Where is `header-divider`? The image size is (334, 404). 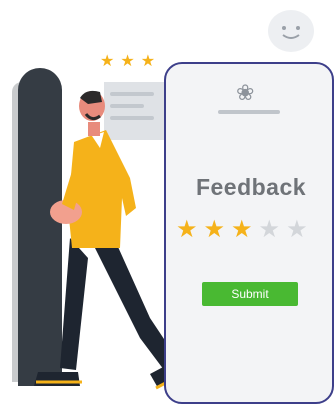
header-divider is located at coordinates (249, 112).